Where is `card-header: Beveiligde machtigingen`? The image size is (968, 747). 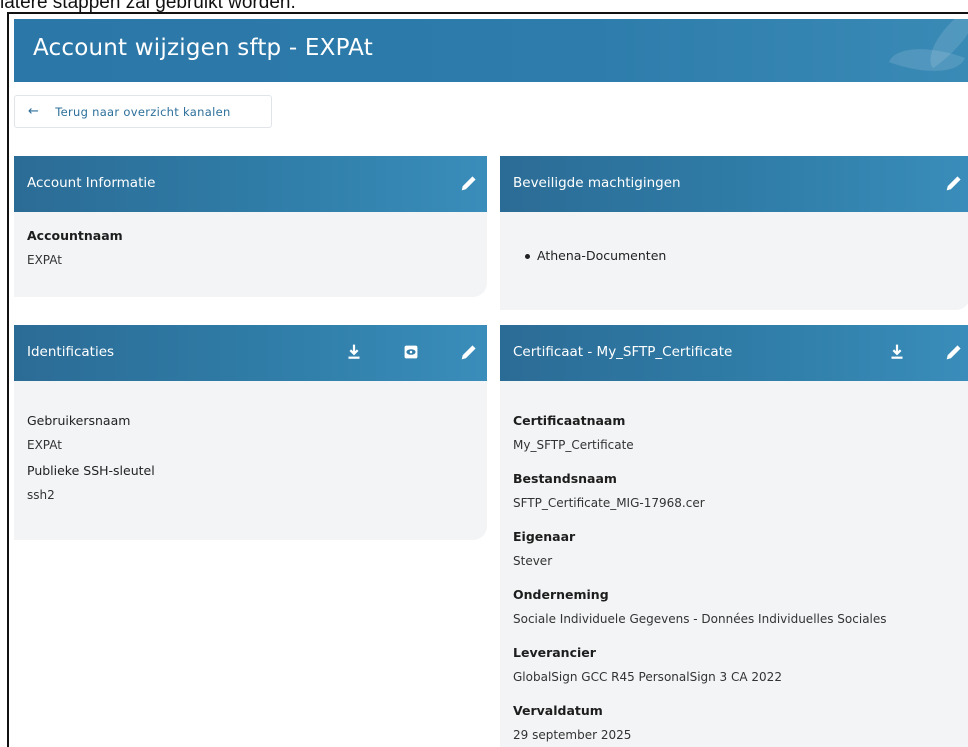
card-header: Beveiligde machtigingen is located at coordinates (734, 184).